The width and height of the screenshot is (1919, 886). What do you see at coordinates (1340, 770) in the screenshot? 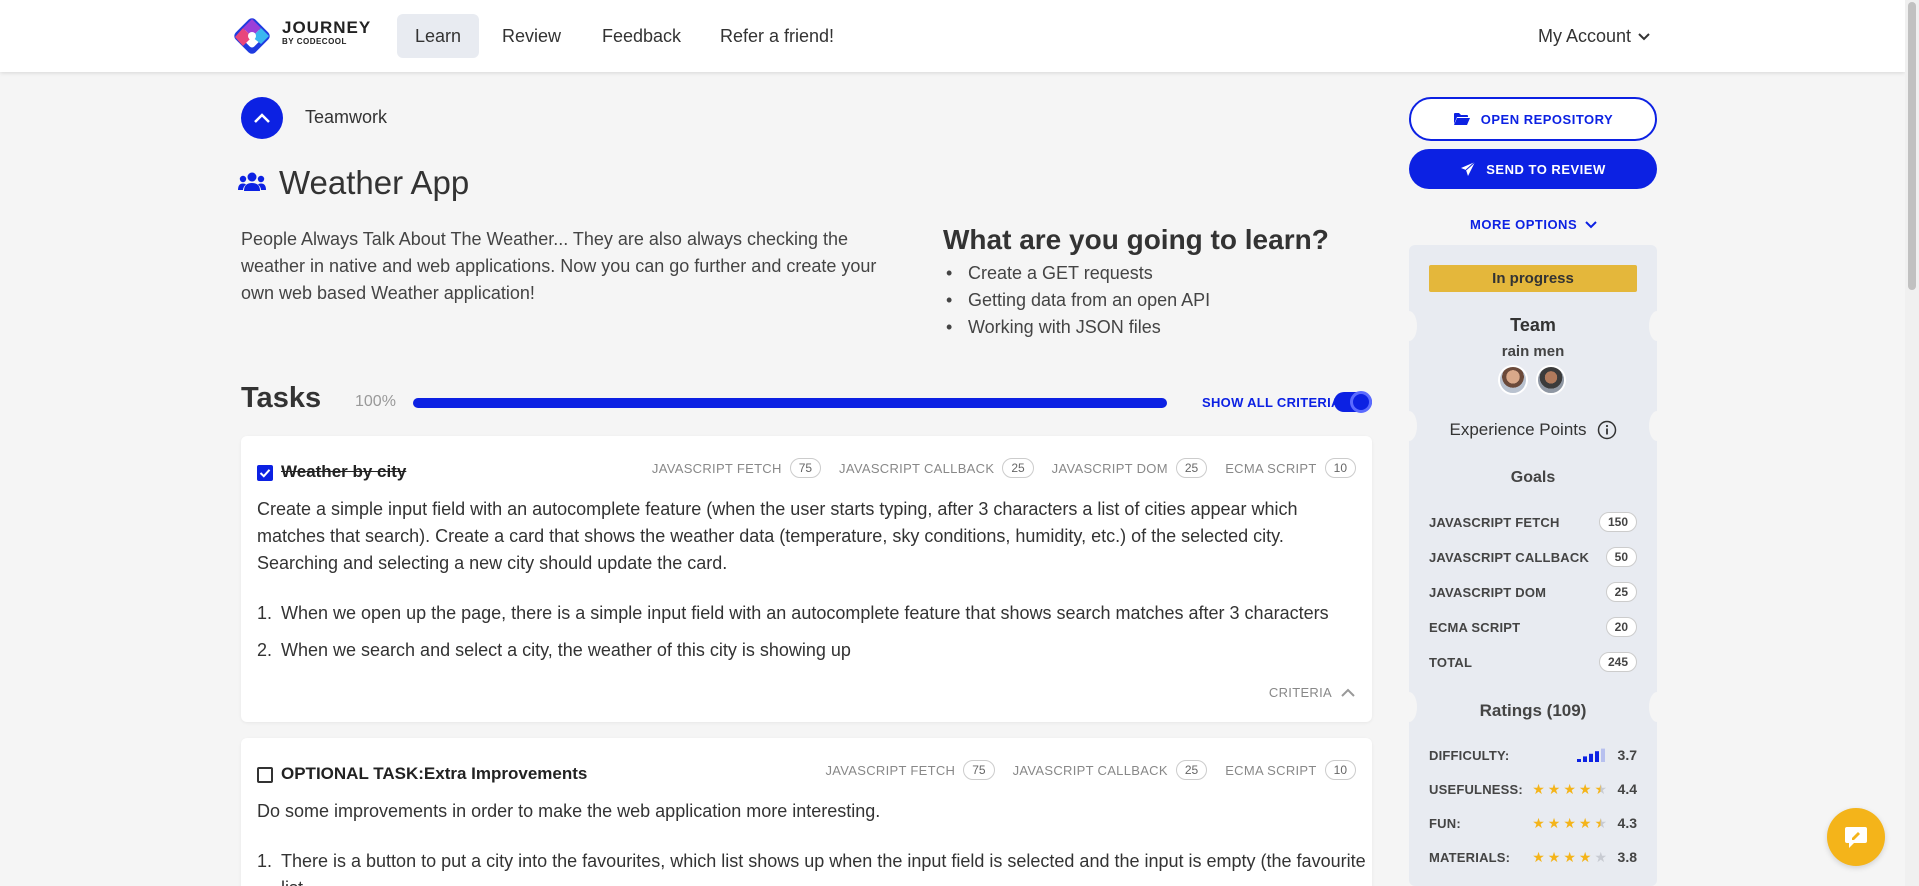
I see `tag-value: 10` at bounding box center [1340, 770].